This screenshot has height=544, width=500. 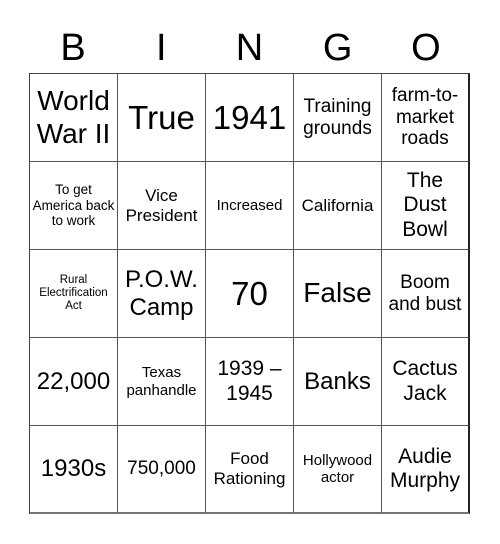 I want to click on bingo-cell: World War II, so click(x=74, y=118).